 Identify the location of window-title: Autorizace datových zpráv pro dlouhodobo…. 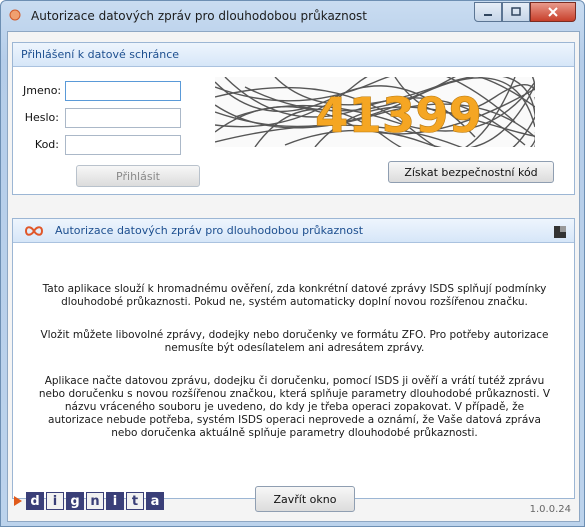
(199, 16).